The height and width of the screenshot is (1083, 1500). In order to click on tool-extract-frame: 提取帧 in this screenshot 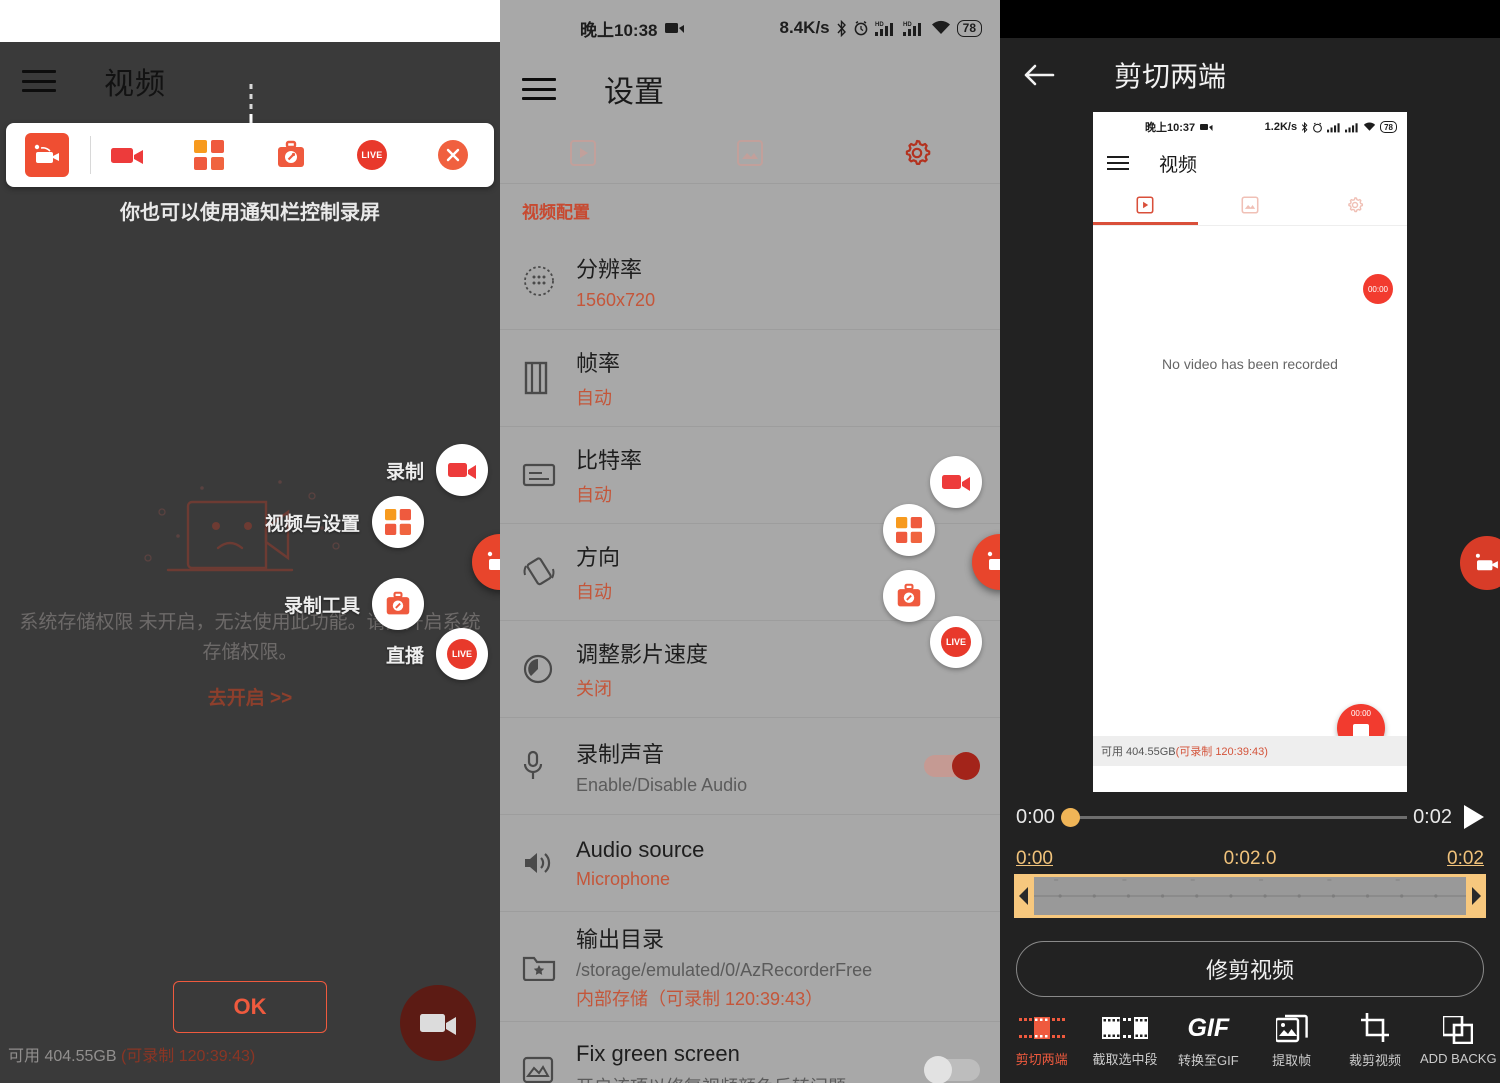, I will do `click(1291, 1041)`.